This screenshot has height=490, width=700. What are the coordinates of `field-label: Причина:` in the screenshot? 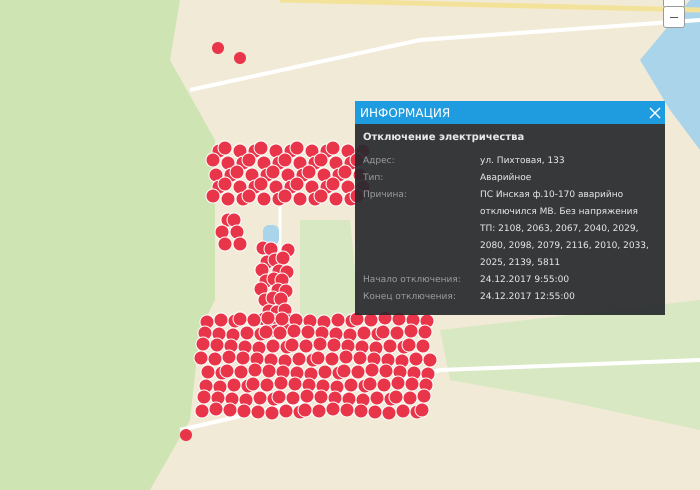 It's located at (385, 195).